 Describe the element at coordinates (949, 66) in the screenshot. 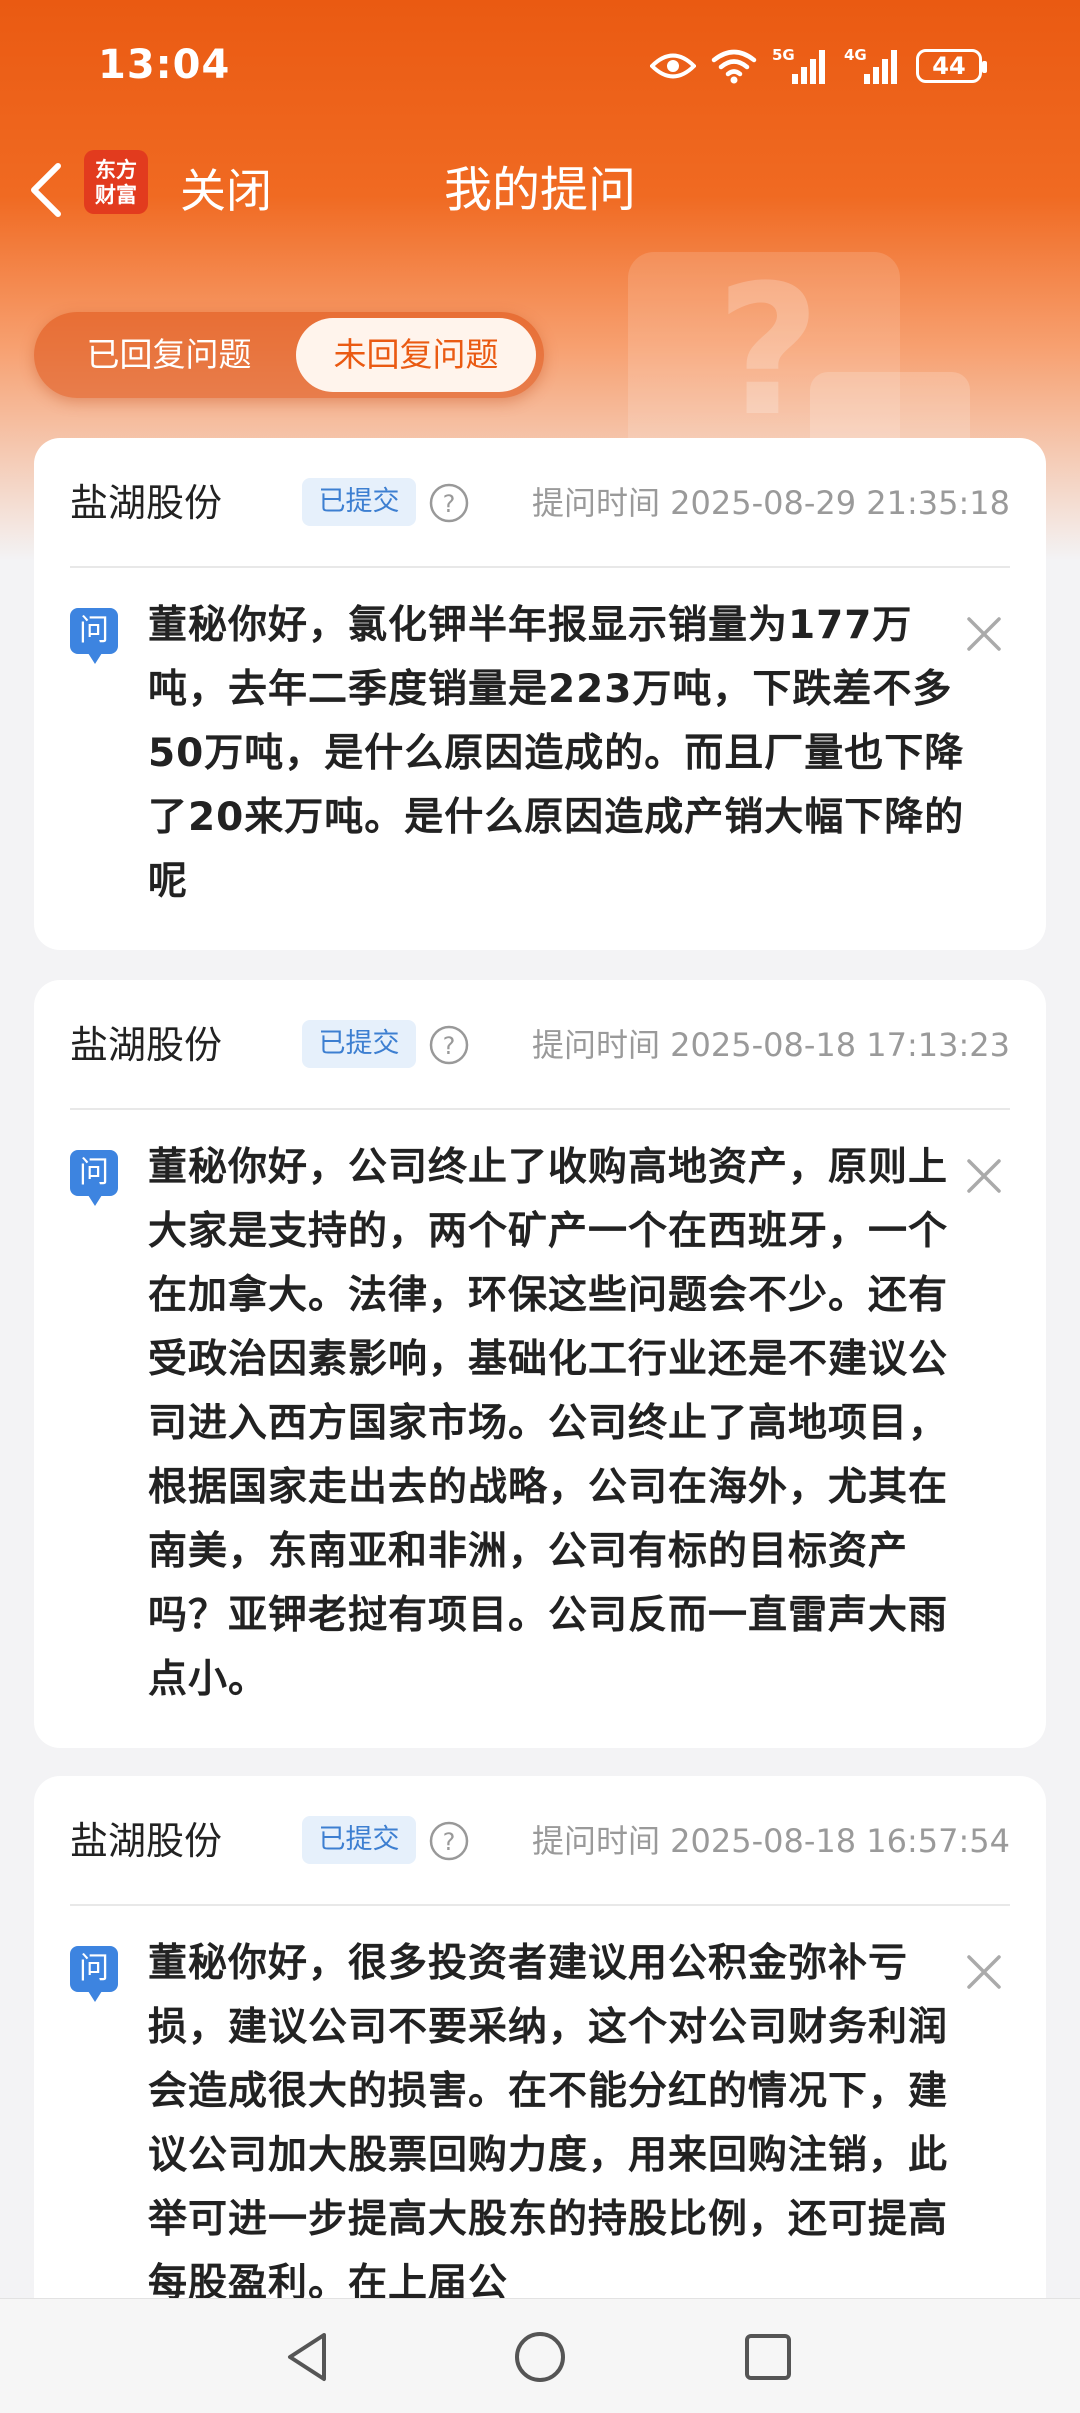

I see `battery-level: 44` at that location.